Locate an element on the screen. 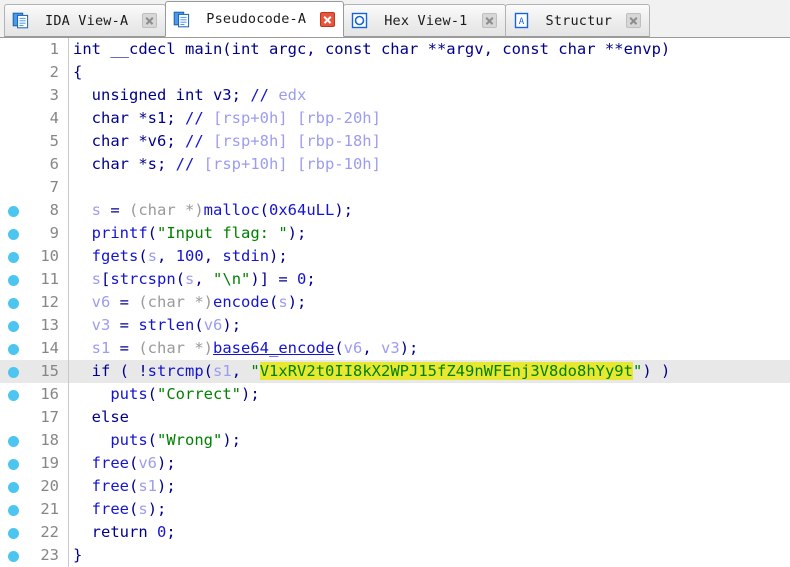 Image resolution: width=790 pixels, height=567 pixels. line-gutter: 4 is located at coordinates (34, 118).